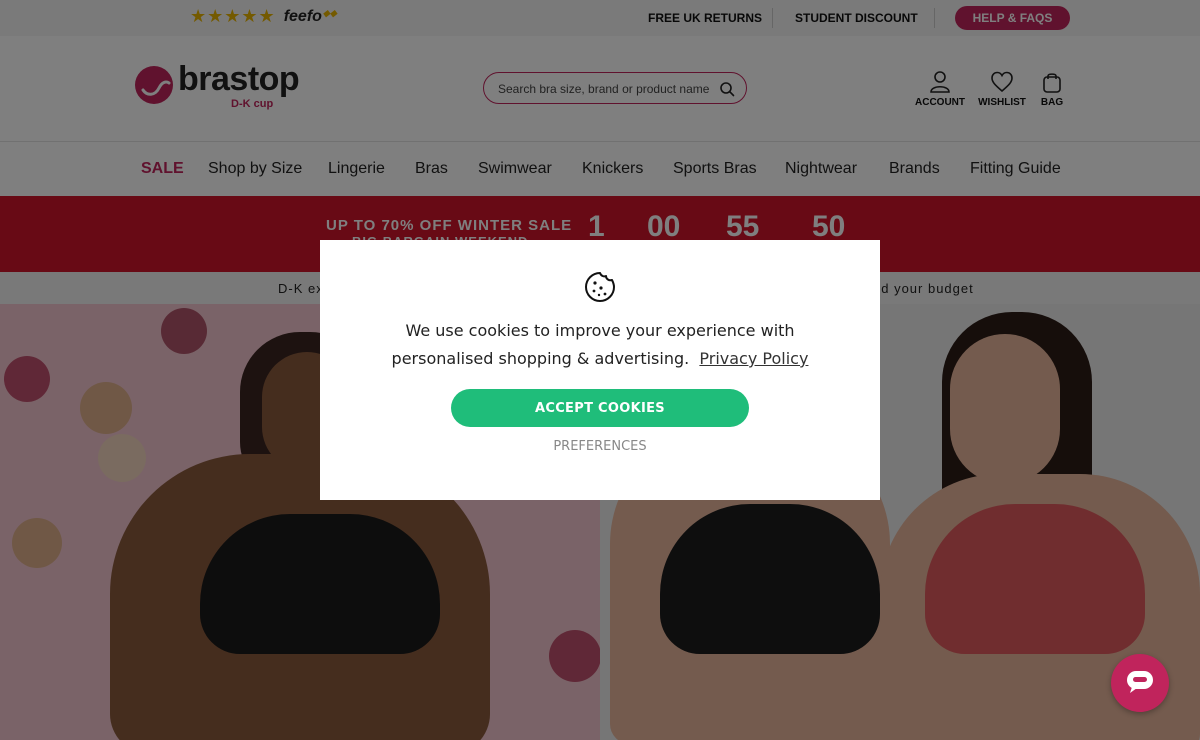 The height and width of the screenshot is (740, 1200). Describe the element at coordinates (600, 287) in the screenshot. I see `cookie-icon` at that location.